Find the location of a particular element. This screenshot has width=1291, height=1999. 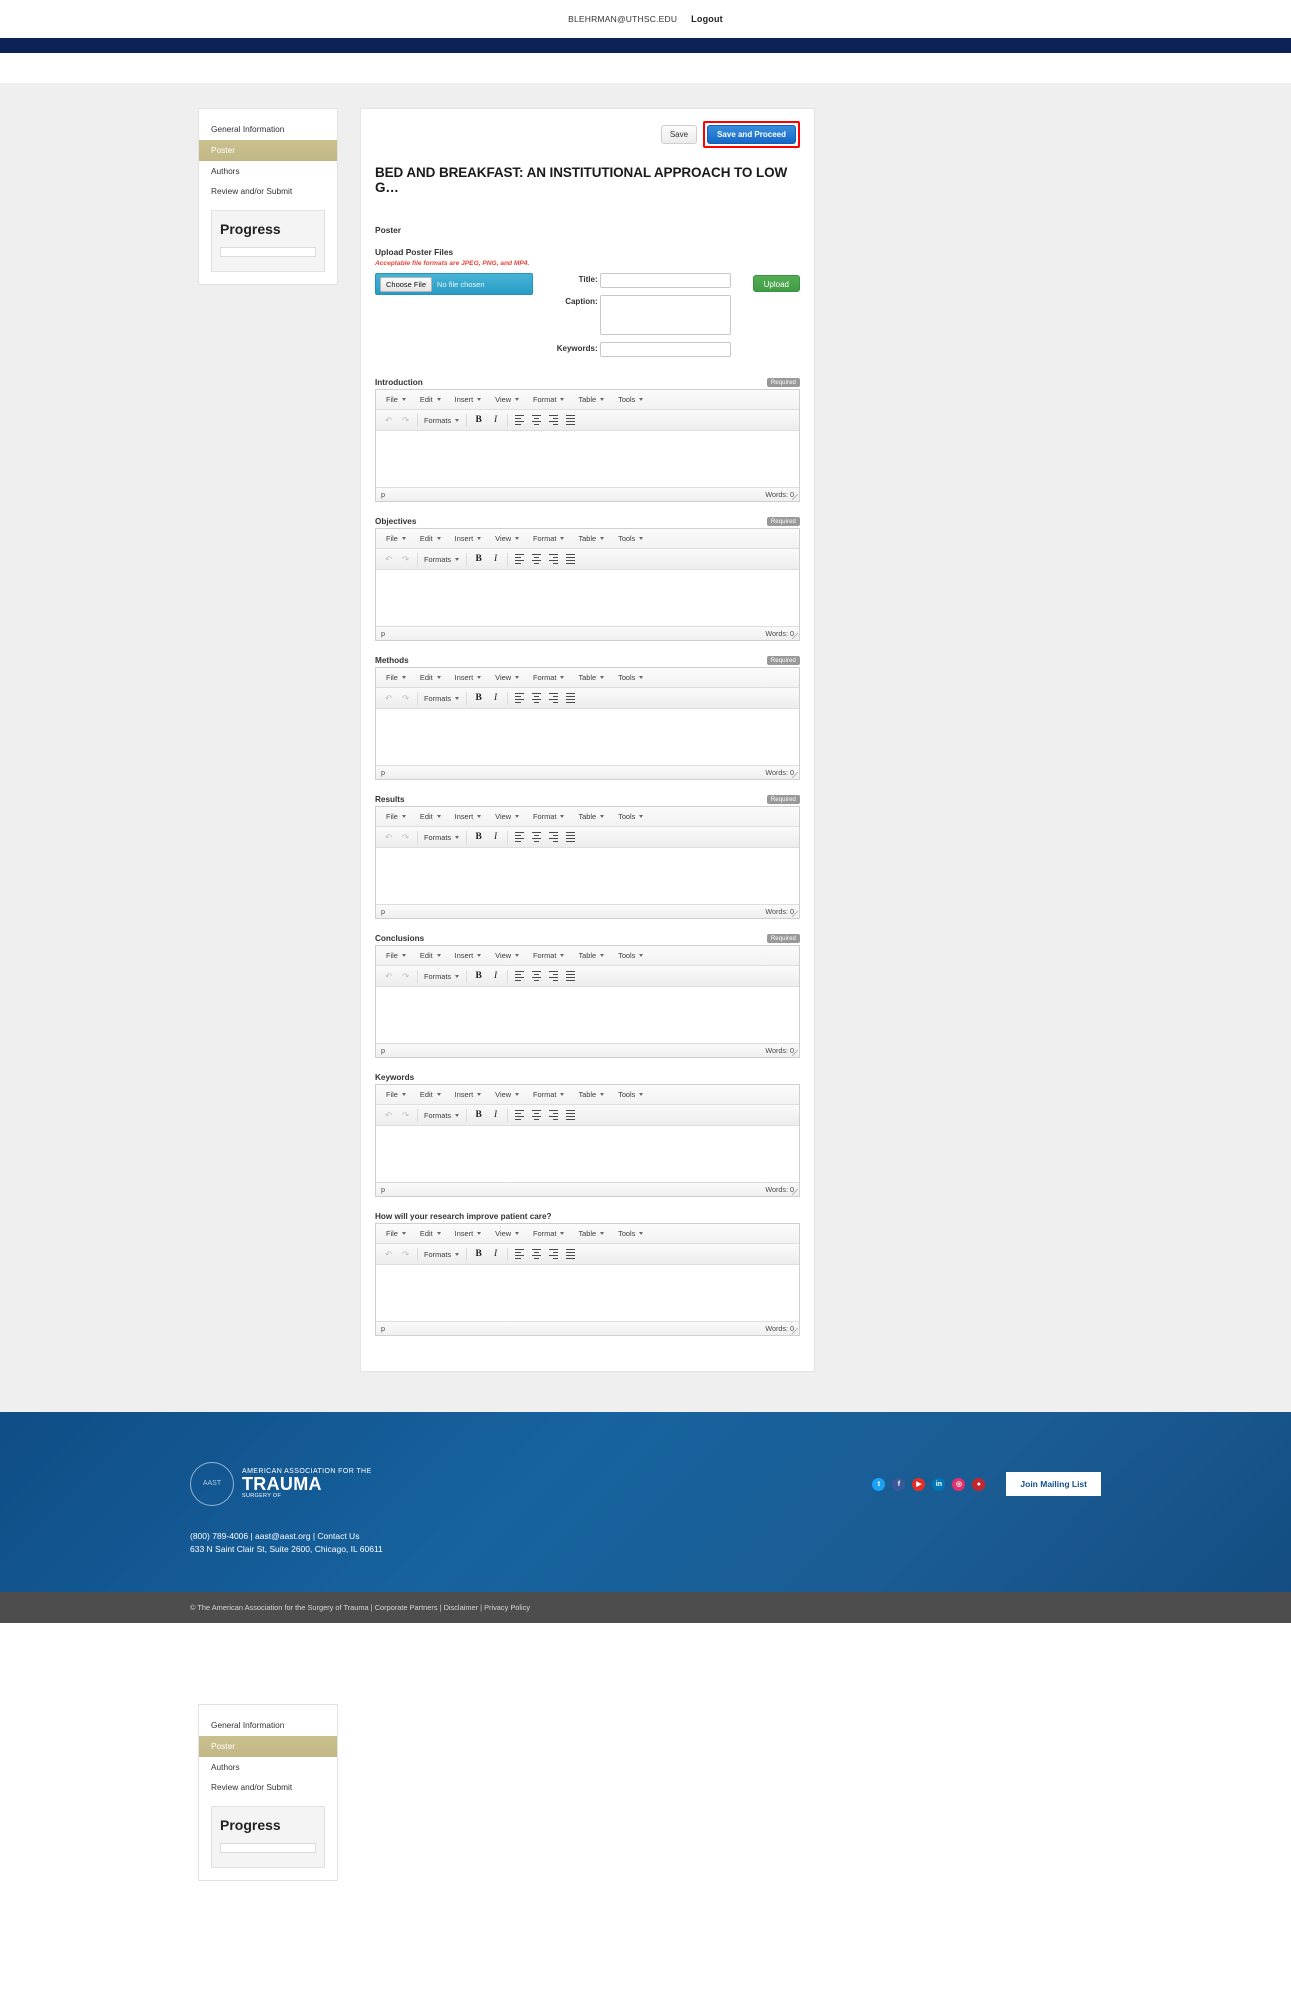

location-icon: ● is located at coordinates (979, 1484).